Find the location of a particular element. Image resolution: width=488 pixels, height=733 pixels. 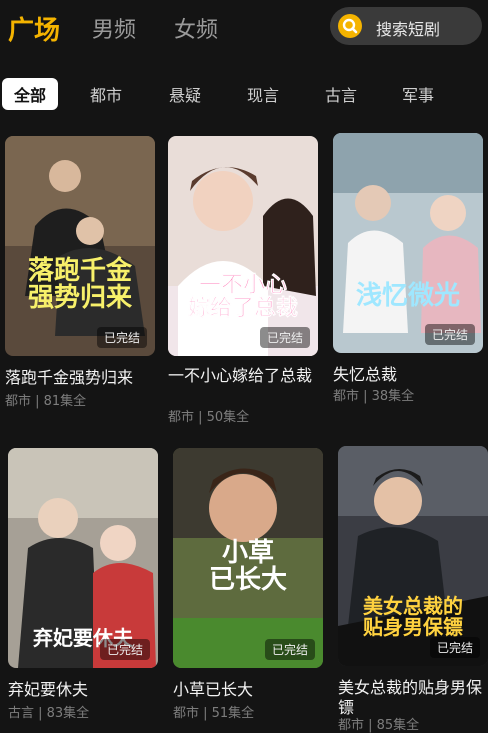

search-button: 搜索短剧 is located at coordinates (406, 26).